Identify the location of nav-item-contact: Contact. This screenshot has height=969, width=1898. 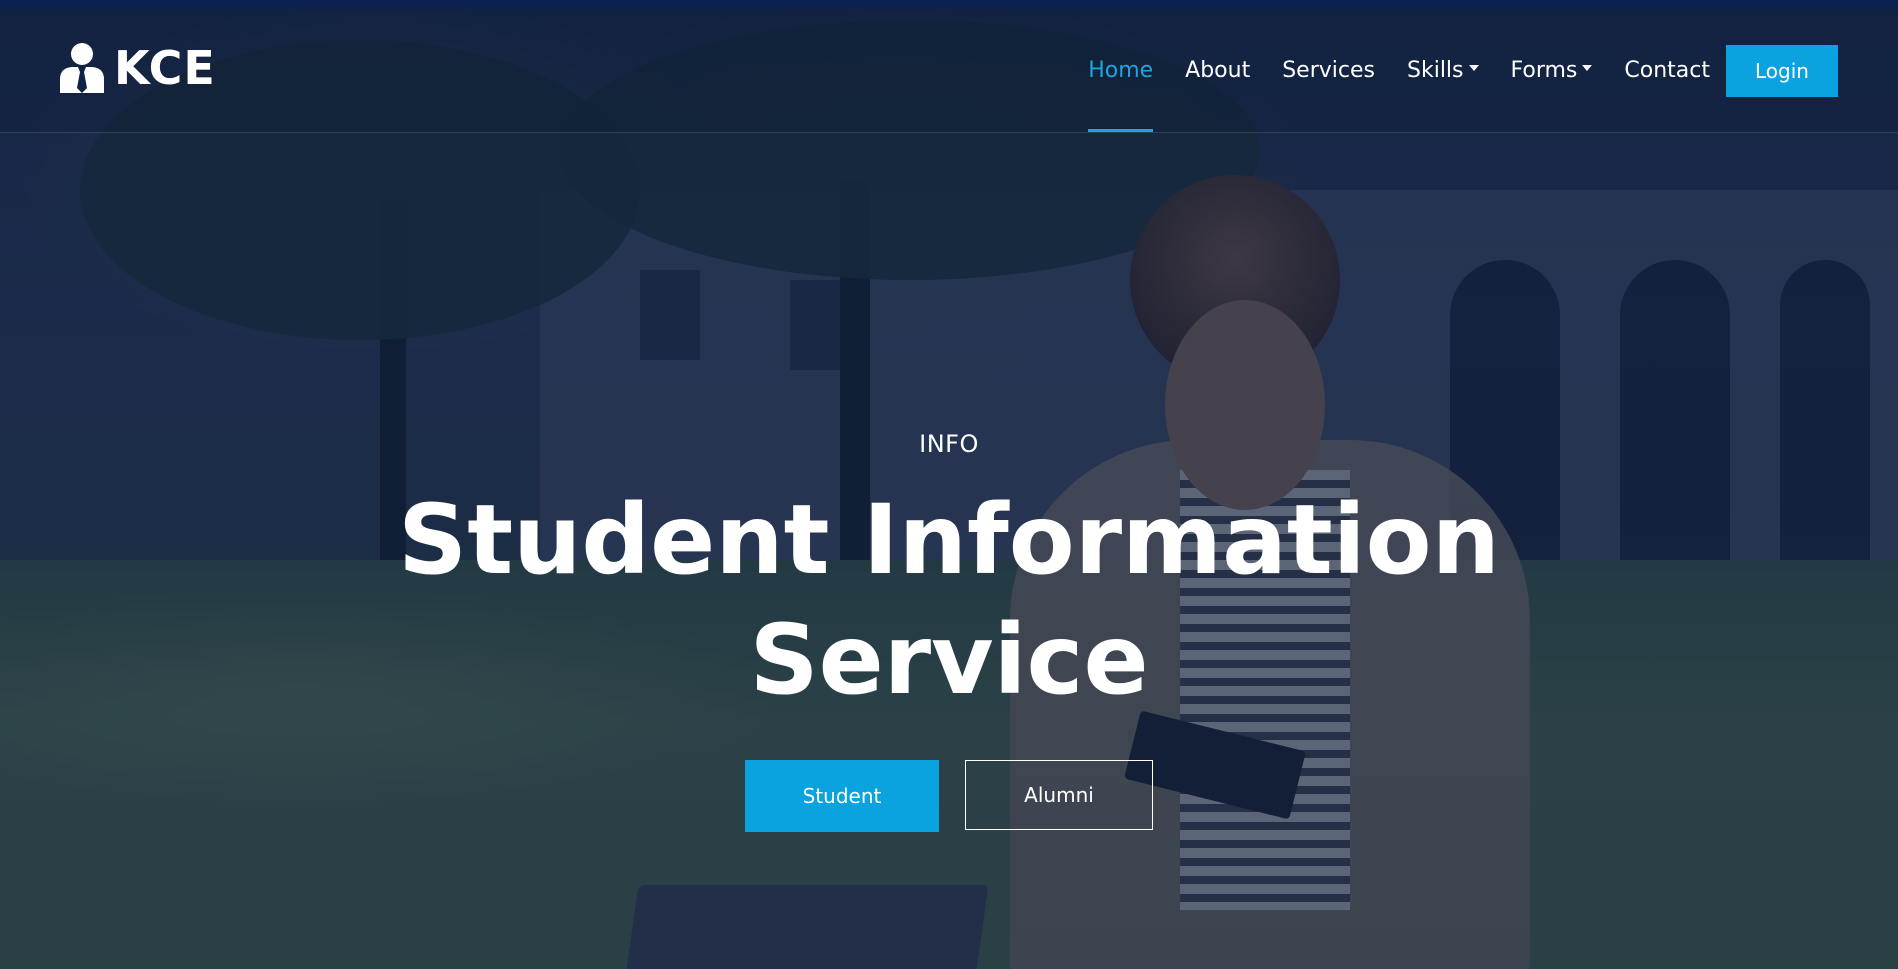
(1667, 70).